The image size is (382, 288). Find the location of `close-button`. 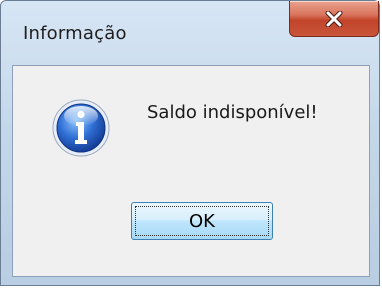

close-button is located at coordinates (334, 19).